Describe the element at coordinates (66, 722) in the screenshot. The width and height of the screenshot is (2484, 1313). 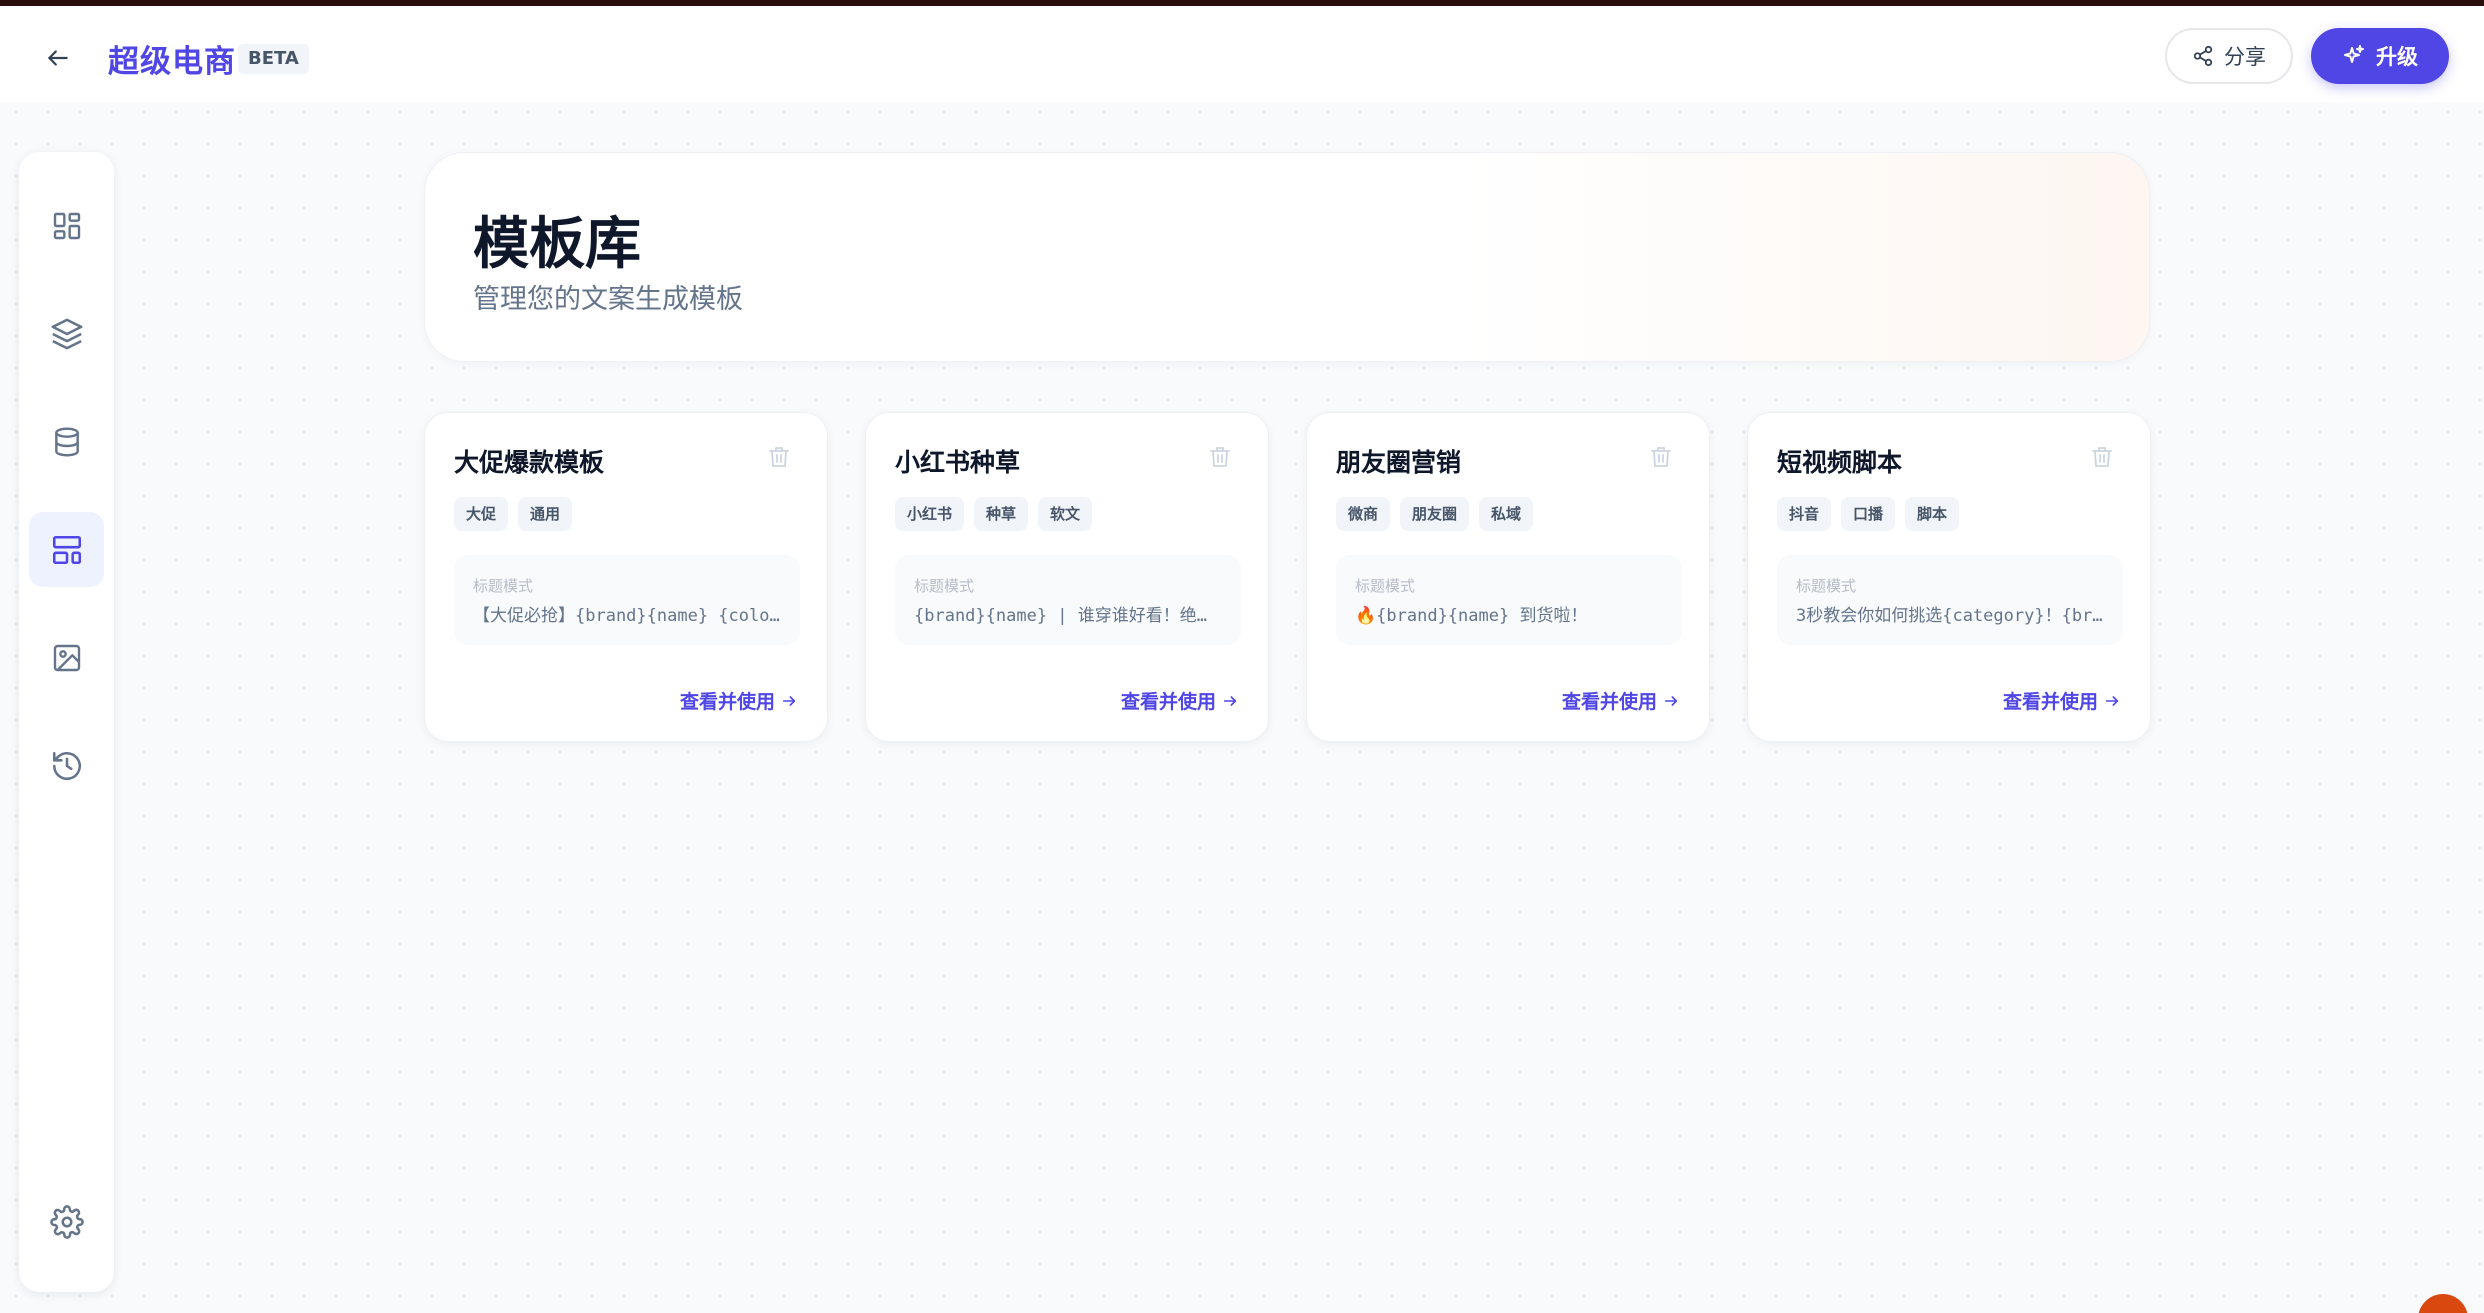
I see `sidebar` at that location.